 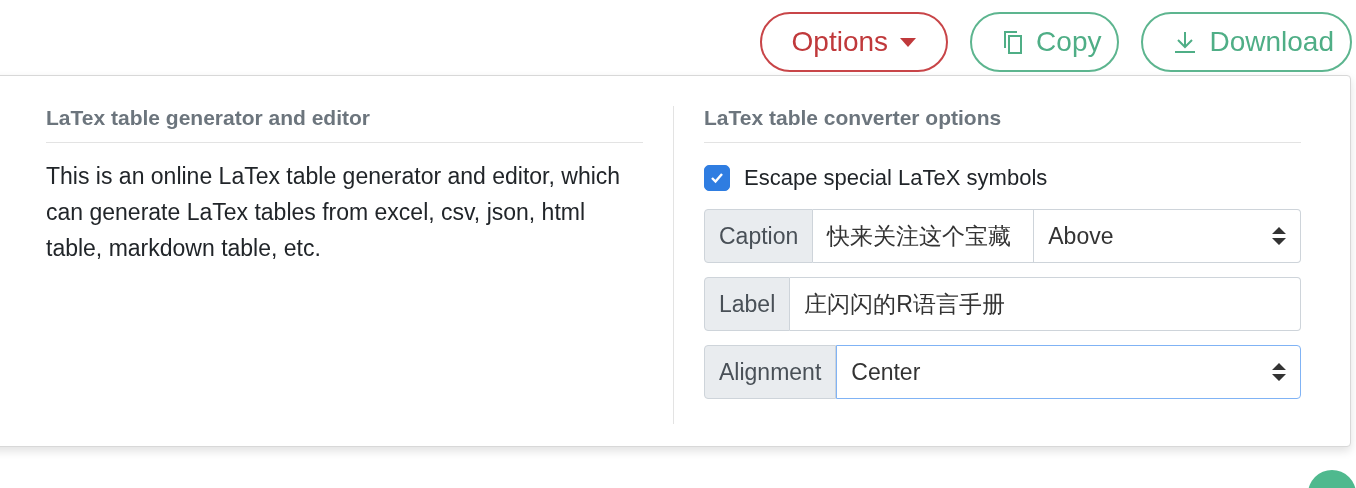 What do you see at coordinates (1013, 42) in the screenshot?
I see `copy-icon` at bounding box center [1013, 42].